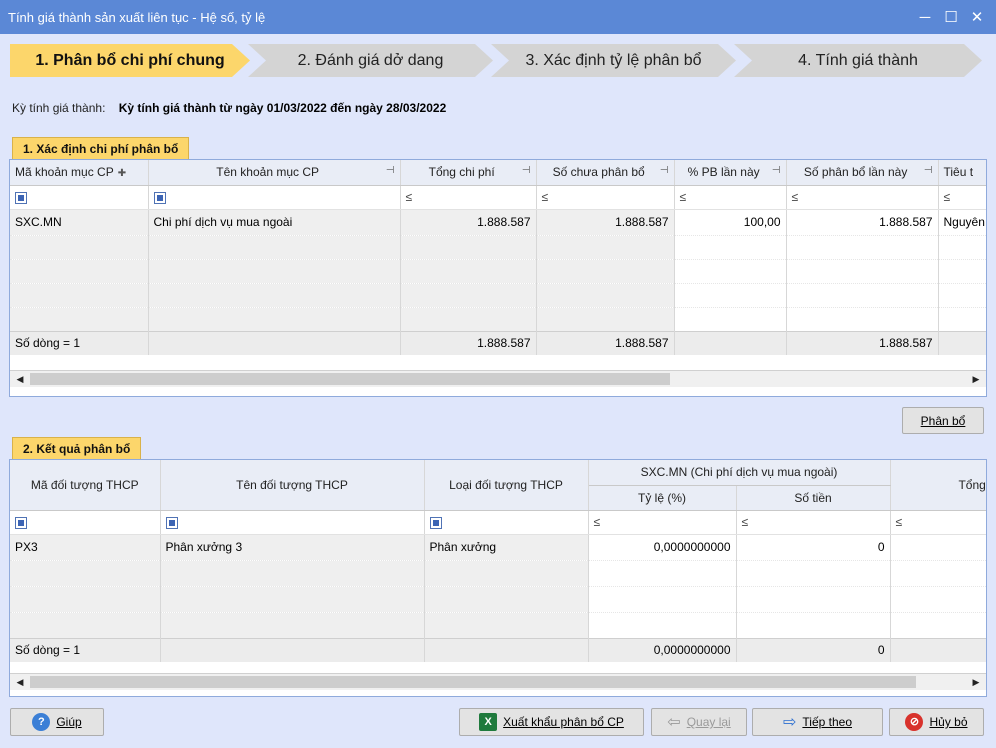 Image resolution: width=996 pixels, height=748 pixels. Describe the element at coordinates (551, 722) in the screenshot. I see `export-button: X Xuất khẩu phân bổ CP` at that location.